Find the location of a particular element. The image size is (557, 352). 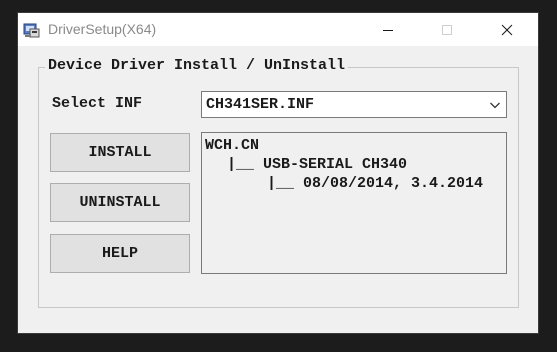

minimize-button is located at coordinates (388, 29).